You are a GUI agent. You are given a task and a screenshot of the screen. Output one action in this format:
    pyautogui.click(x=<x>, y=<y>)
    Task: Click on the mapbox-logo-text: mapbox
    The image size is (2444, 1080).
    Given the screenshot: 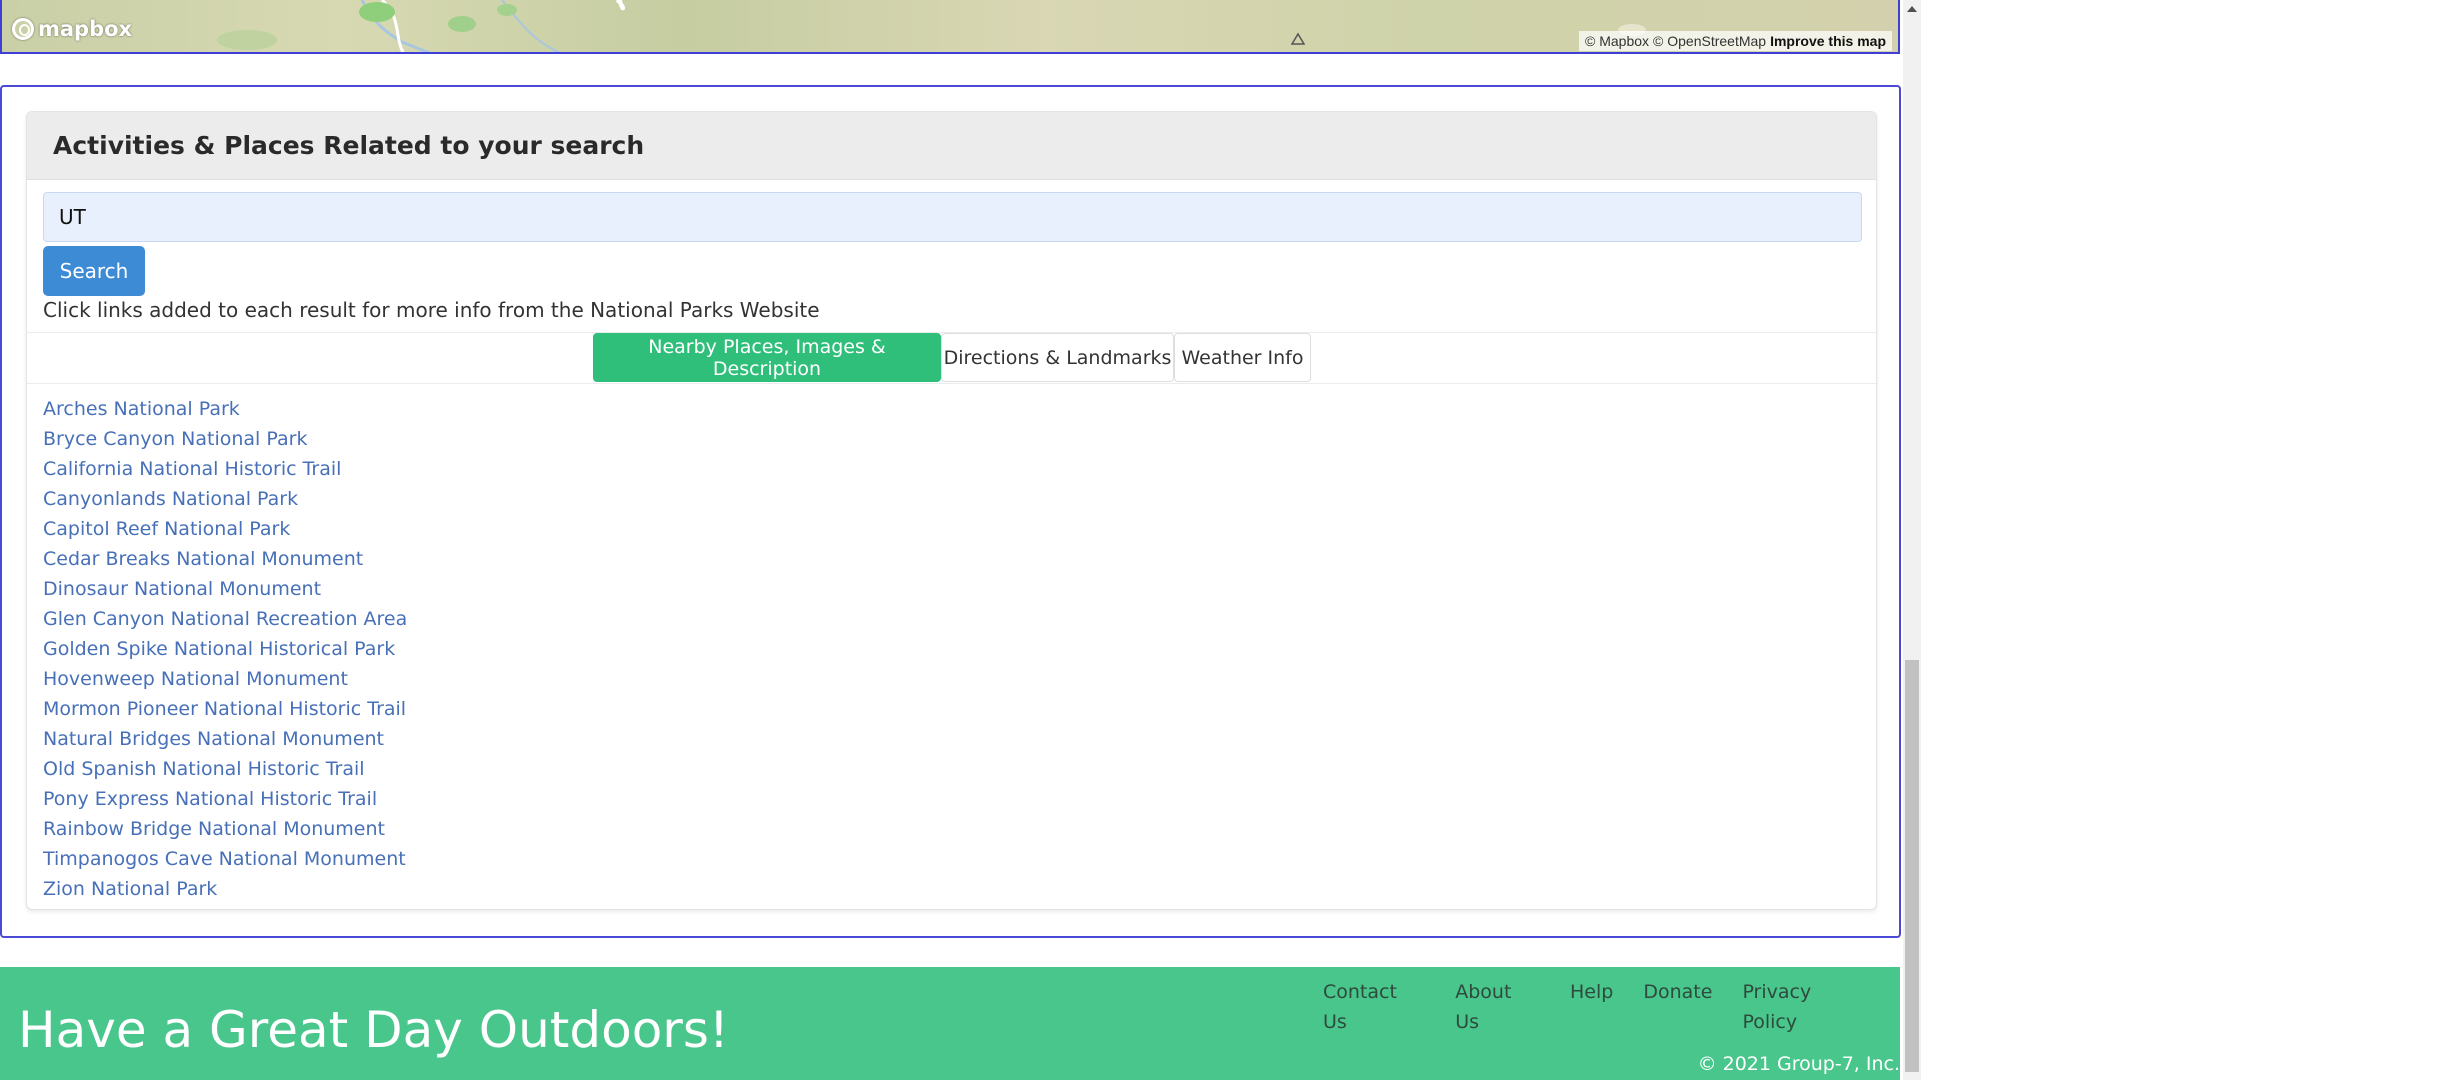 What is the action you would take?
    pyautogui.click(x=85, y=29)
    